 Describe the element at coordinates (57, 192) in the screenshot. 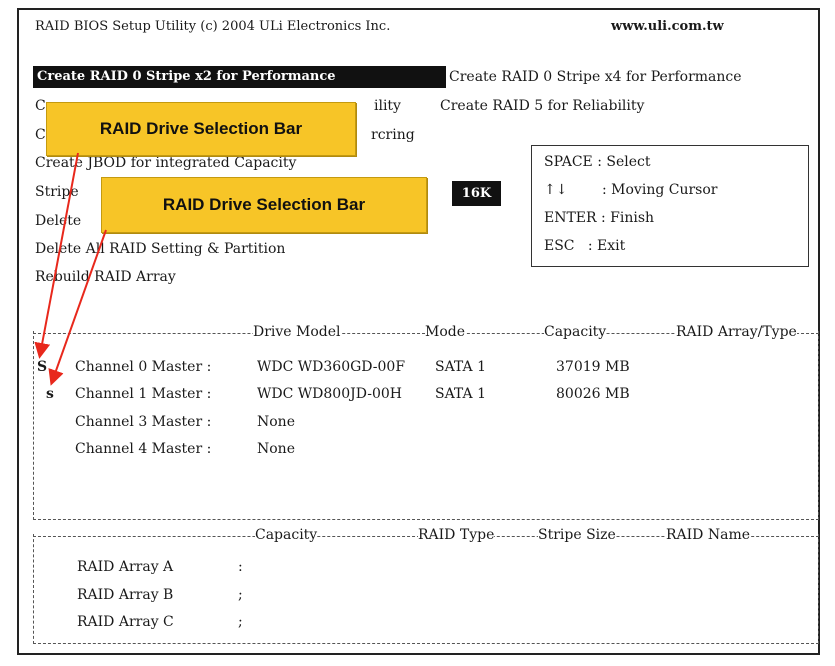

I see `menu-item-stripe-size: Stripe` at that location.